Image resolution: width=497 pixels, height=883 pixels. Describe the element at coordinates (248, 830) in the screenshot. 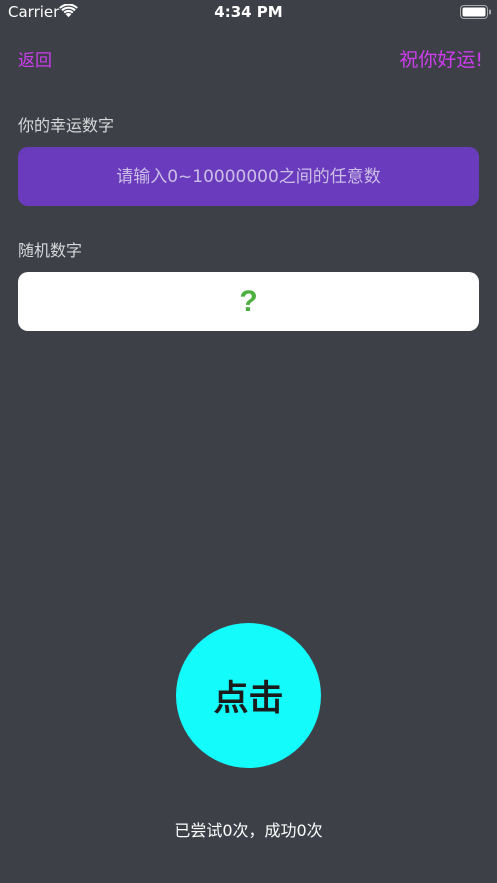

I see `attempt-stats: 已尝试0次，成功0次` at that location.